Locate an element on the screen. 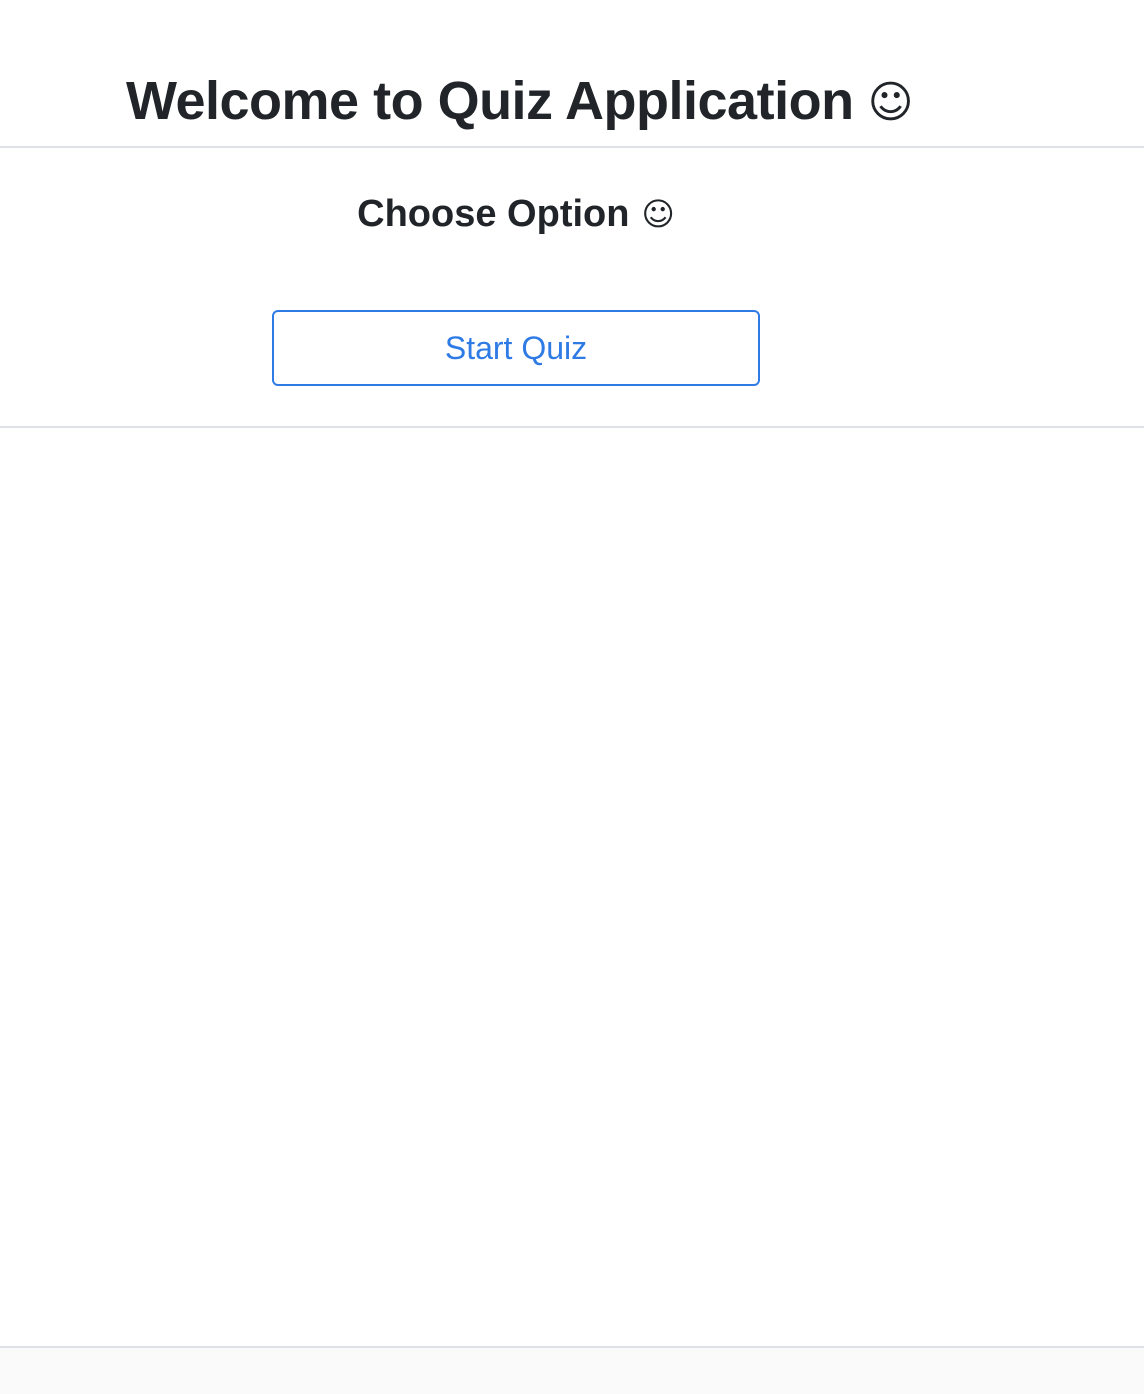  app-header: Welcome to Quiz Application ☺ is located at coordinates (572, 74).